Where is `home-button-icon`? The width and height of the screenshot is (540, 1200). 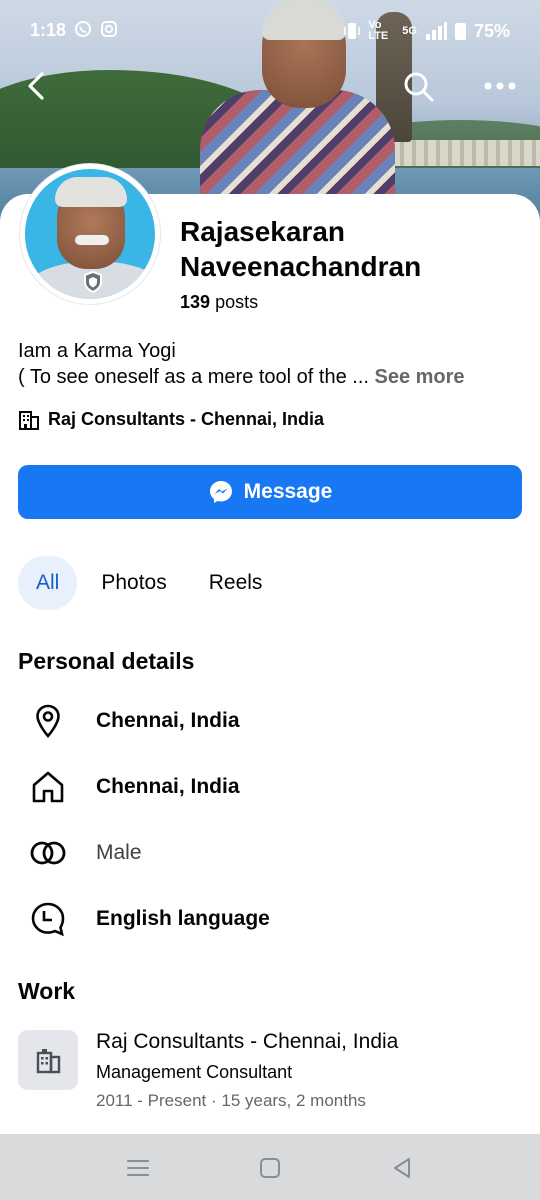
home-button-icon is located at coordinates (270, 1168).